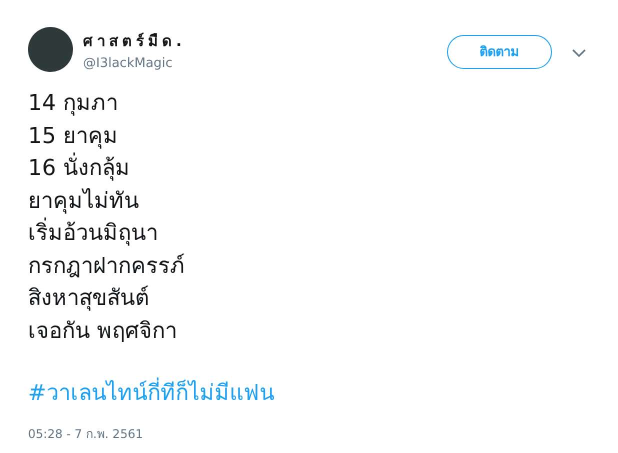  Describe the element at coordinates (88, 298) in the screenshot. I see `tweet-text-line: สิงหาสุขสันต์` at that location.